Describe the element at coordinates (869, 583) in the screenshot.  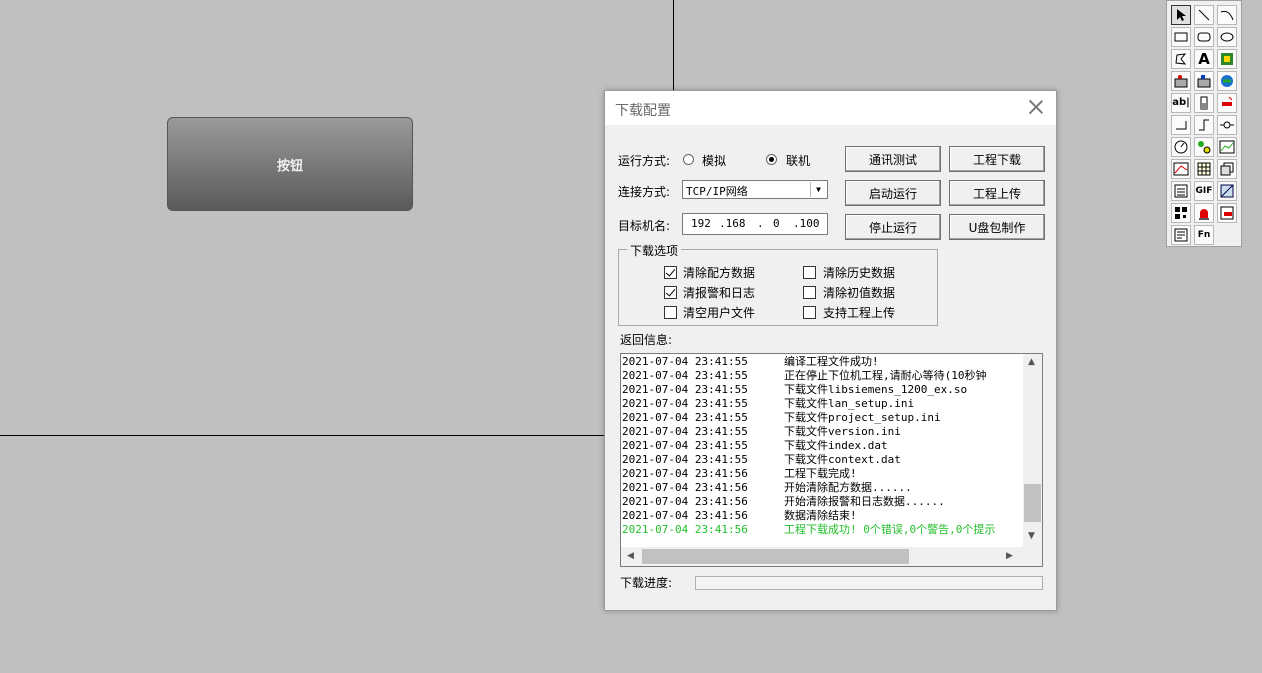
I see `download-progress-bar` at that location.